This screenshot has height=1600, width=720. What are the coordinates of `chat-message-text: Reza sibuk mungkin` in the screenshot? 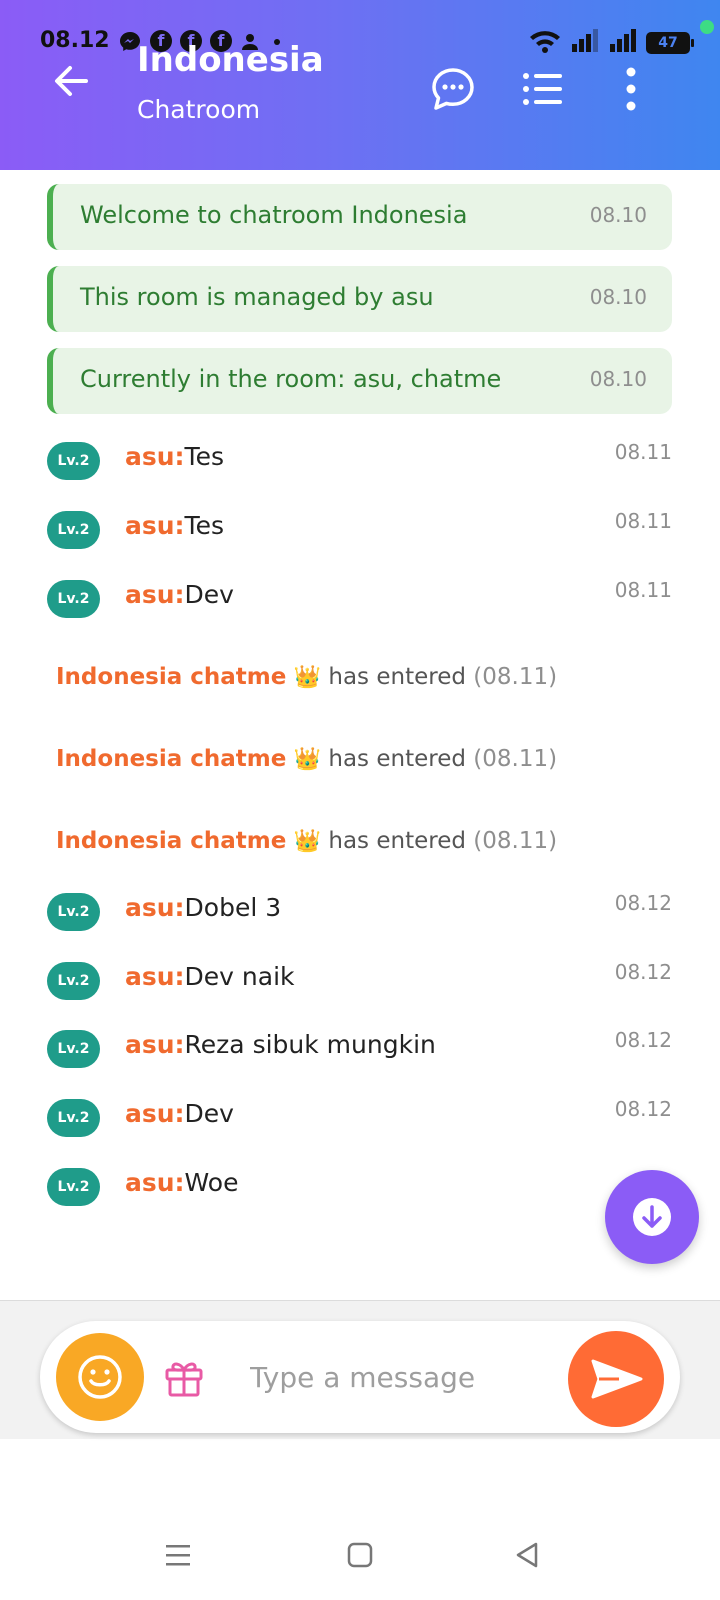 It's located at (310, 1044).